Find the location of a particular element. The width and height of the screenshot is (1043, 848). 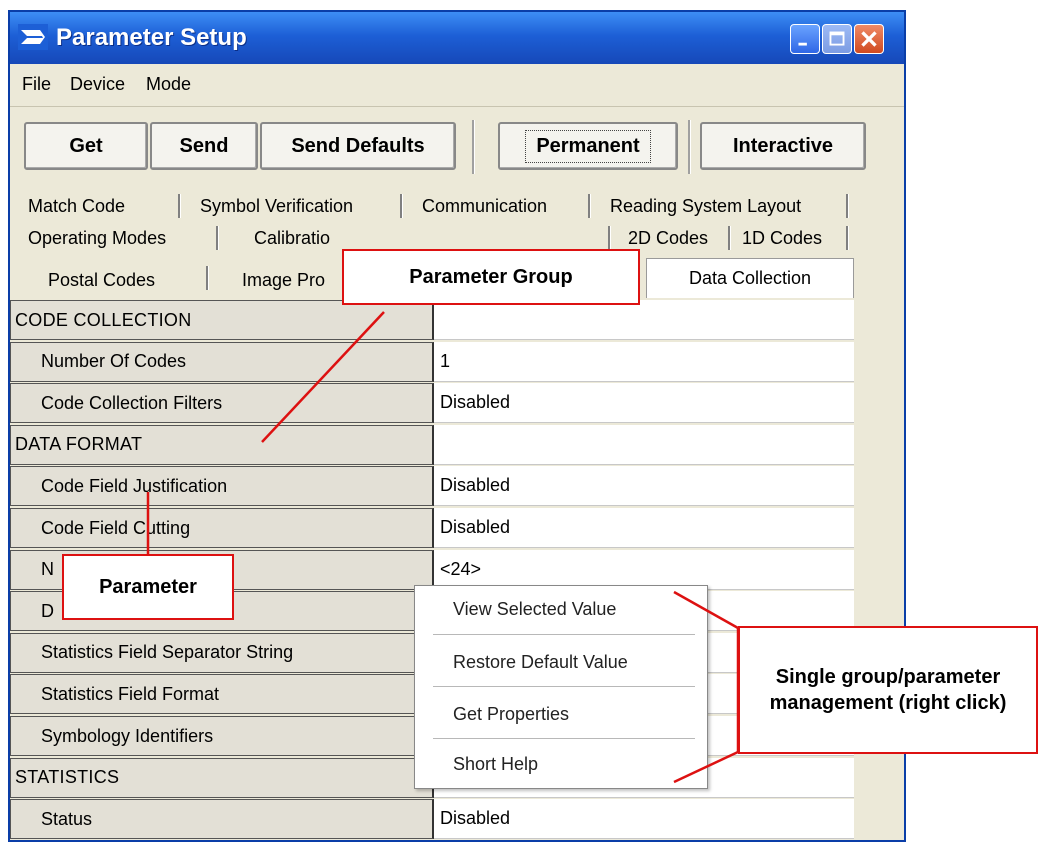

menu-restore-default-value: Restore Default Value is located at coordinates (540, 662).